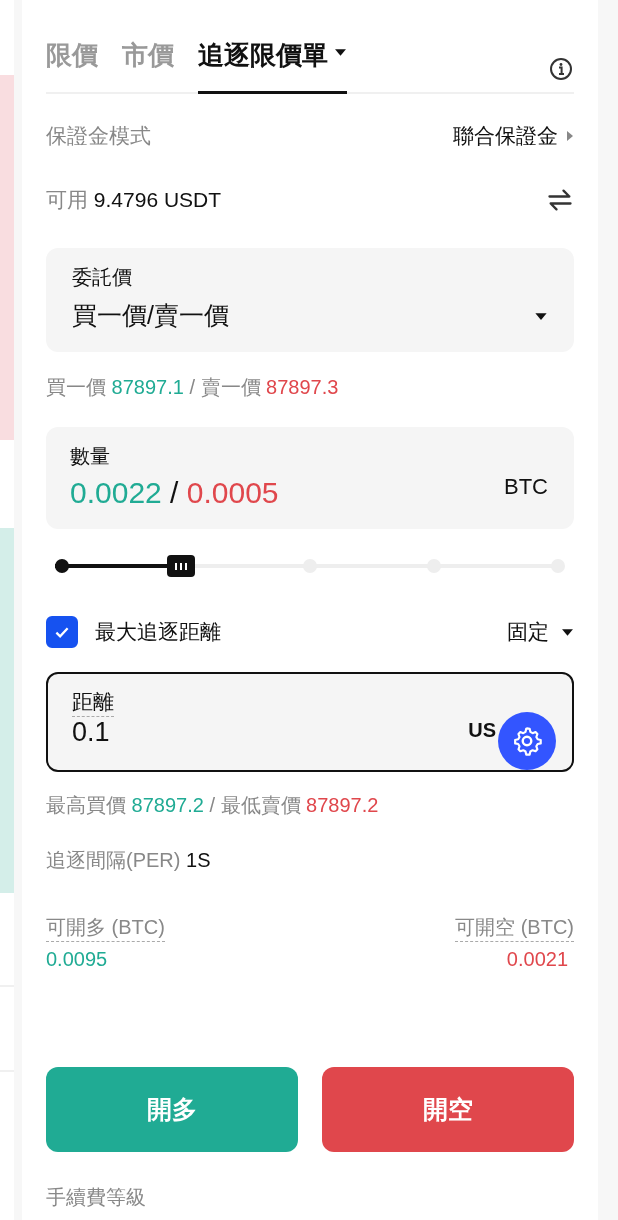 The width and height of the screenshot is (618, 1220). What do you see at coordinates (96, 1197) in the screenshot?
I see `fee-level-label: 手續費等級` at bounding box center [96, 1197].